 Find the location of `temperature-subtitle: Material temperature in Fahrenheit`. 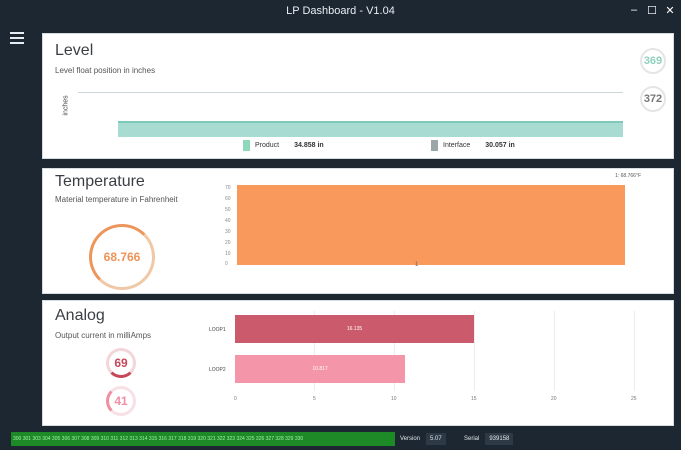

temperature-subtitle: Material temperature in Fahrenheit is located at coordinates (116, 199).